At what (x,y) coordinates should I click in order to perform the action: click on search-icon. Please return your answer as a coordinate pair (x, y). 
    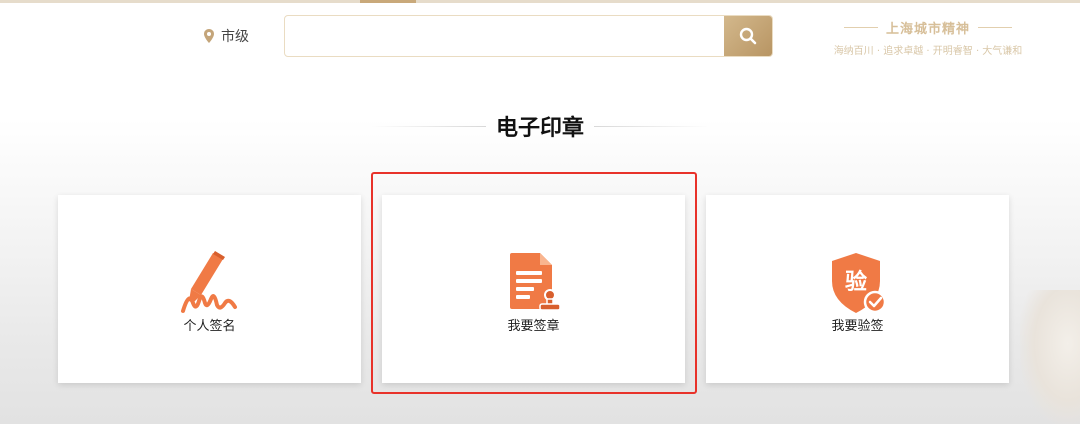
    Looking at the image, I should click on (748, 36).